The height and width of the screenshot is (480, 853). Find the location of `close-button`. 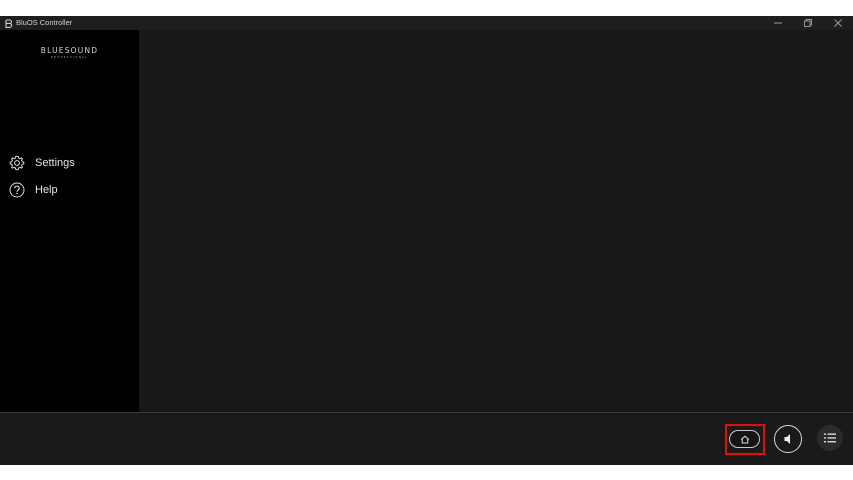

close-button is located at coordinates (838, 23).